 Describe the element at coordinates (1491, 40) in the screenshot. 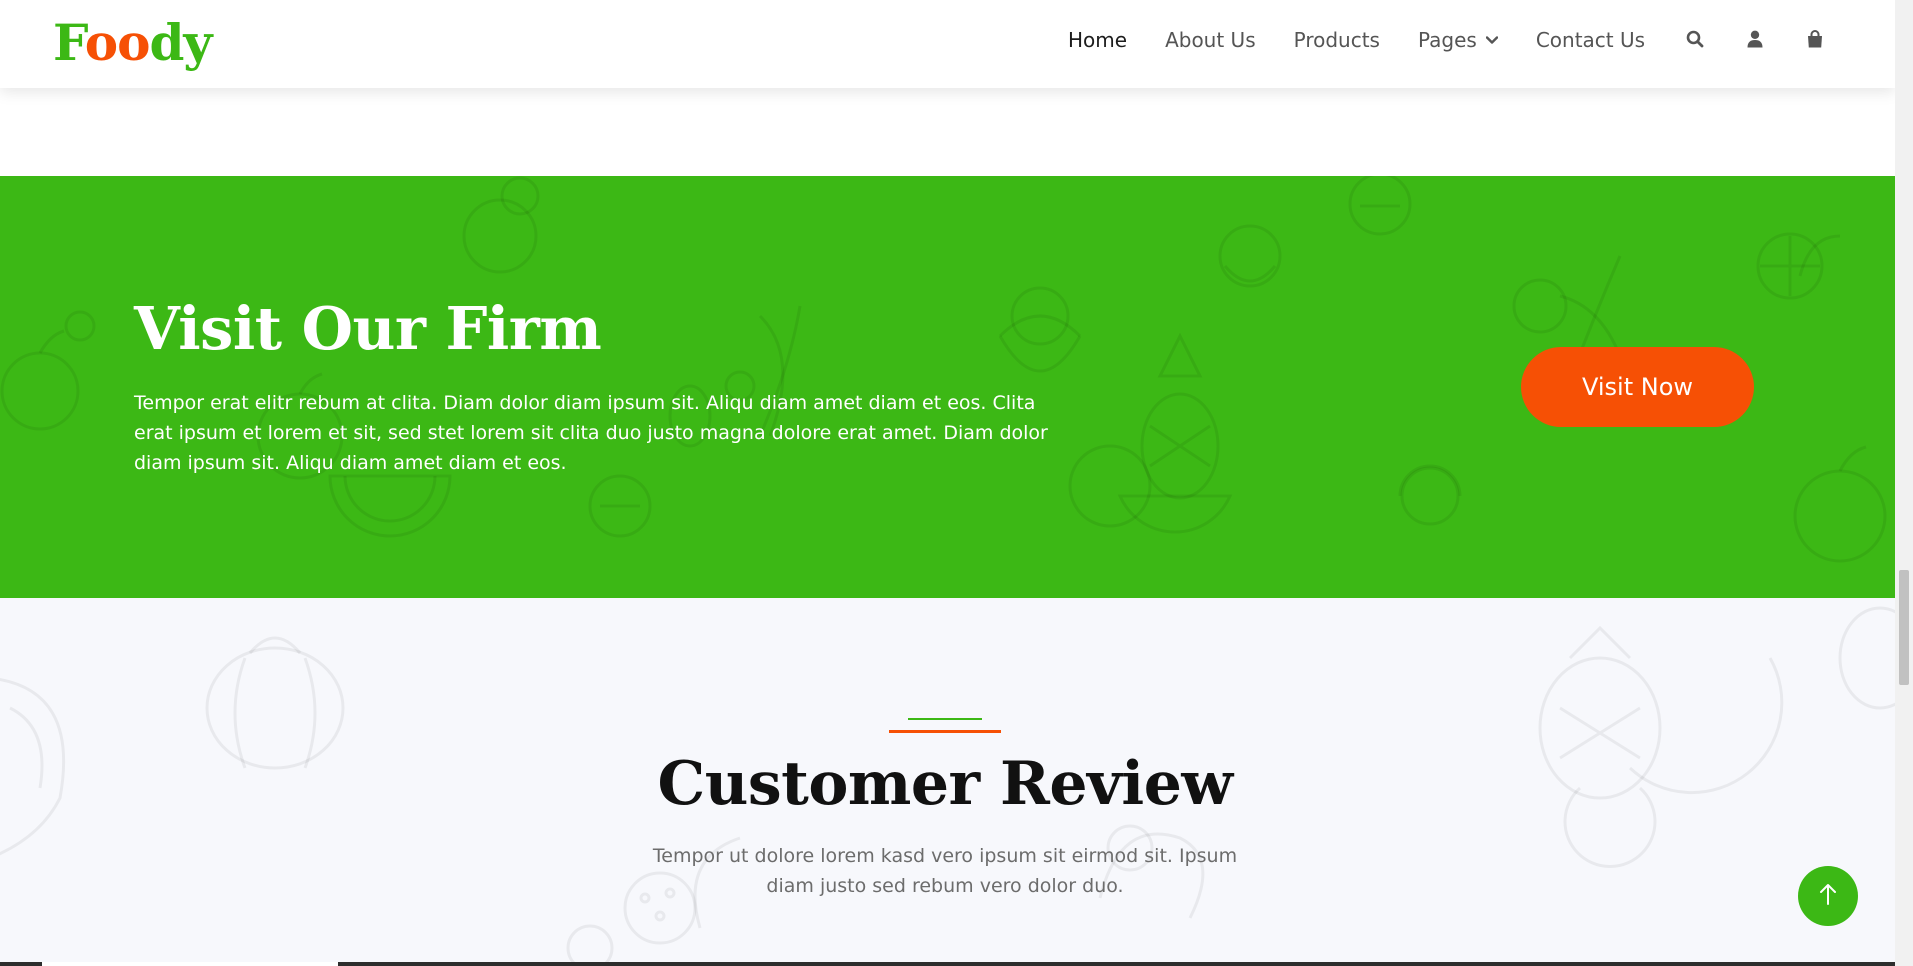

I see `chevron-down-icon` at that location.